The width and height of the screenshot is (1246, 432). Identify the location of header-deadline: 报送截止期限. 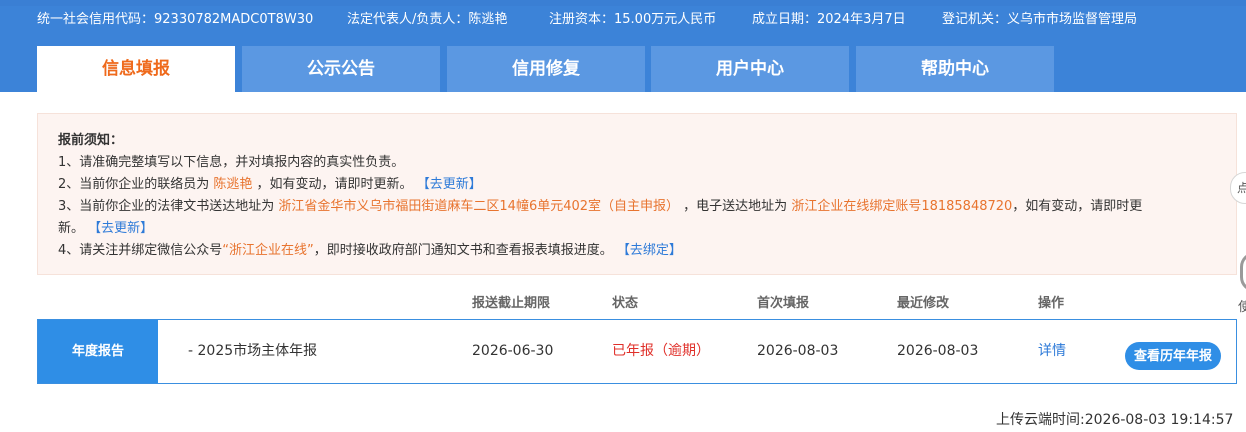
(511, 303).